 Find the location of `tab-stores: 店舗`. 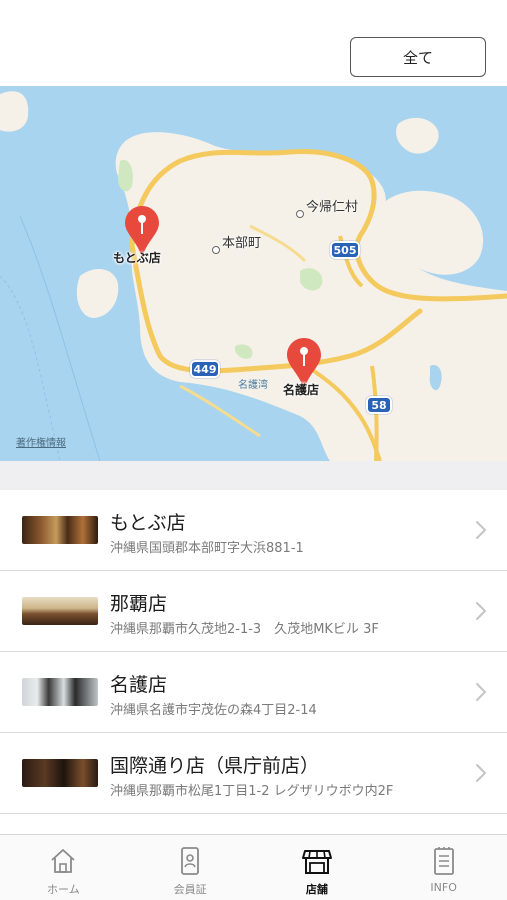

tab-stores: 店舗 is located at coordinates (317, 867).